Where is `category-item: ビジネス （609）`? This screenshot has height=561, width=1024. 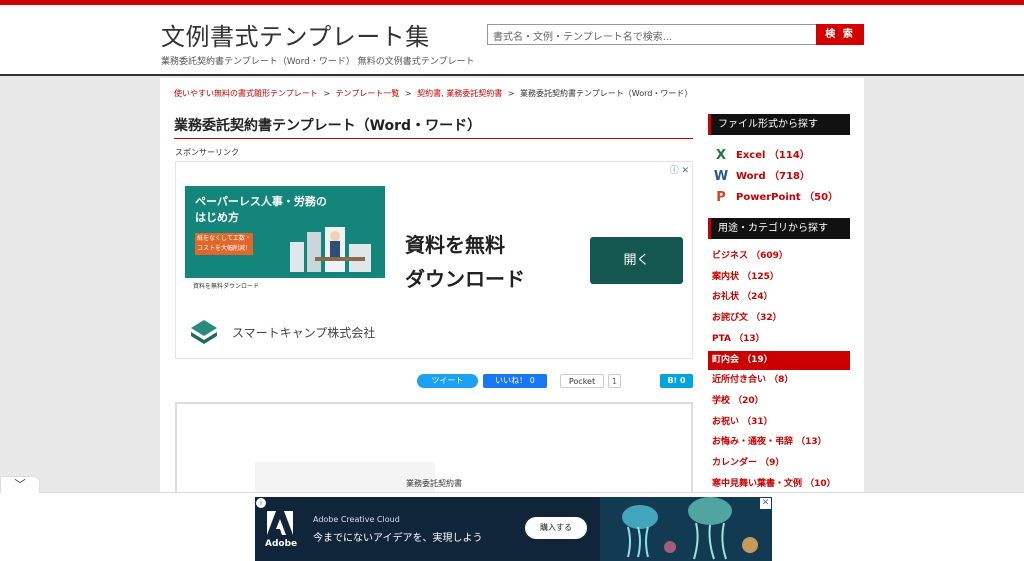 category-item: ビジネス （609） is located at coordinates (779, 256).